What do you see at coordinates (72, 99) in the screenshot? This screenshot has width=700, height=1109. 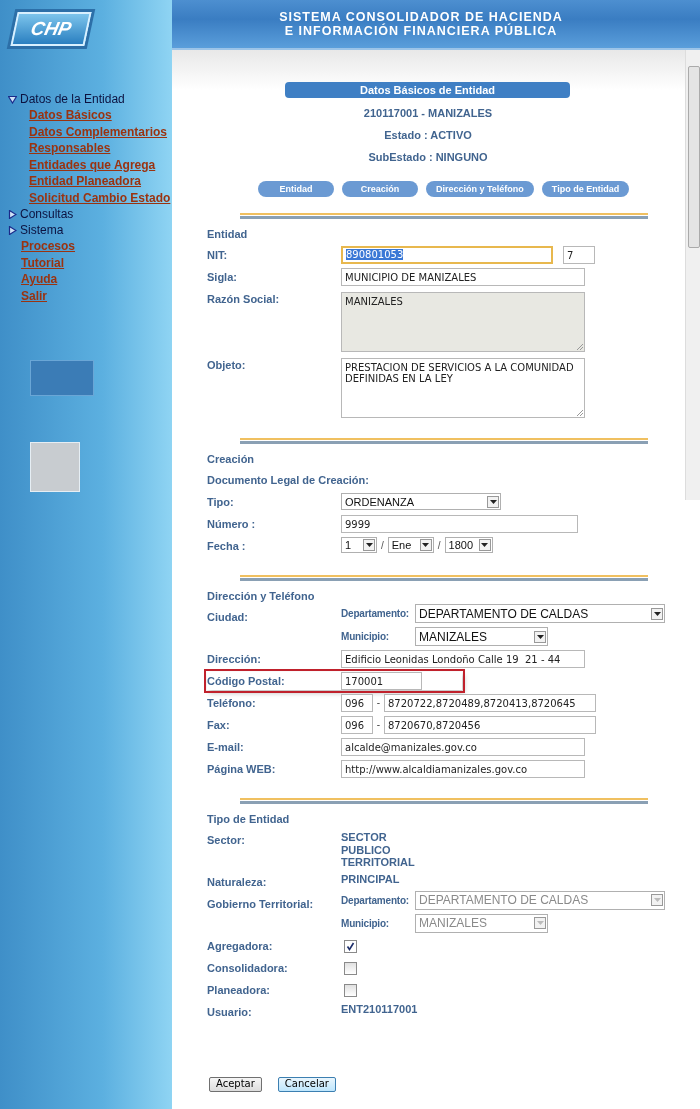 I see `menu-group: Datos de la Entidad` at bounding box center [72, 99].